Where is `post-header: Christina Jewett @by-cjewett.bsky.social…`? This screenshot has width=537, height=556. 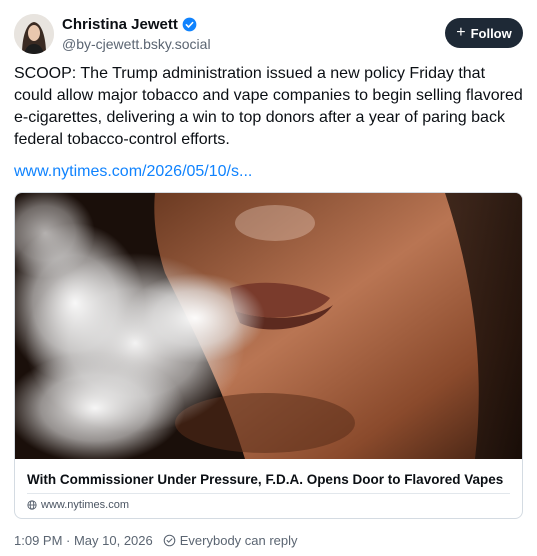
post-header: Christina Jewett @by-cjewett.bsky.social… is located at coordinates (268, 35).